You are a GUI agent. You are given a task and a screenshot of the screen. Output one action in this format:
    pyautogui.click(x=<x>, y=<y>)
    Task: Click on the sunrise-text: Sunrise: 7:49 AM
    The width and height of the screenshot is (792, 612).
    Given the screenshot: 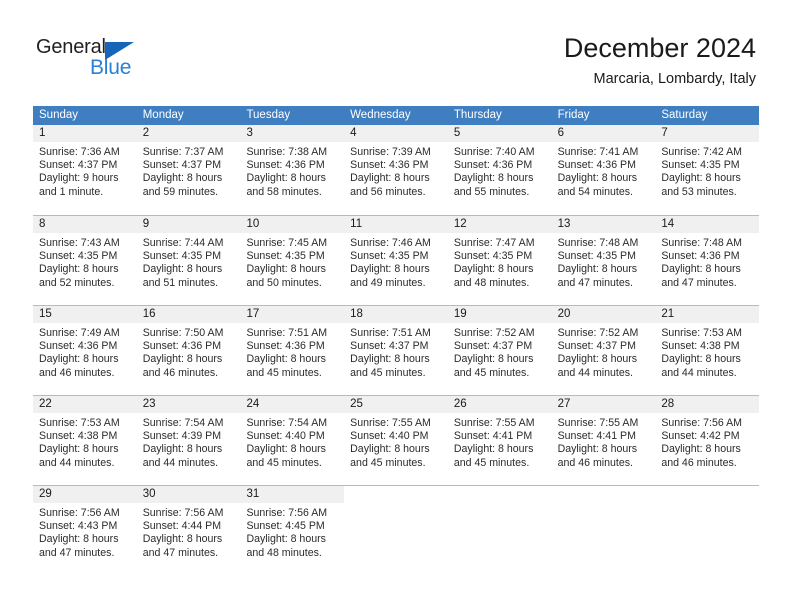 What is the action you would take?
    pyautogui.click(x=79, y=333)
    